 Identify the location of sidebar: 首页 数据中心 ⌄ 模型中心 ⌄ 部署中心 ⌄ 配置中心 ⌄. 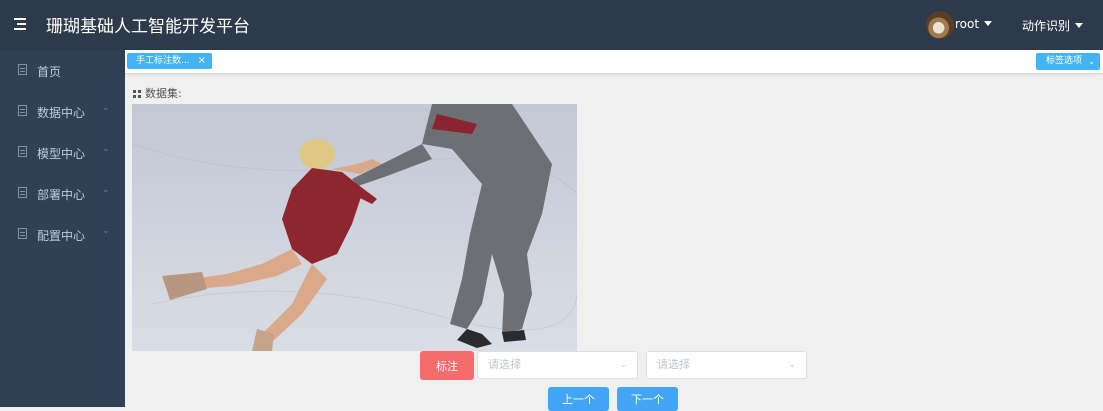
(62, 228).